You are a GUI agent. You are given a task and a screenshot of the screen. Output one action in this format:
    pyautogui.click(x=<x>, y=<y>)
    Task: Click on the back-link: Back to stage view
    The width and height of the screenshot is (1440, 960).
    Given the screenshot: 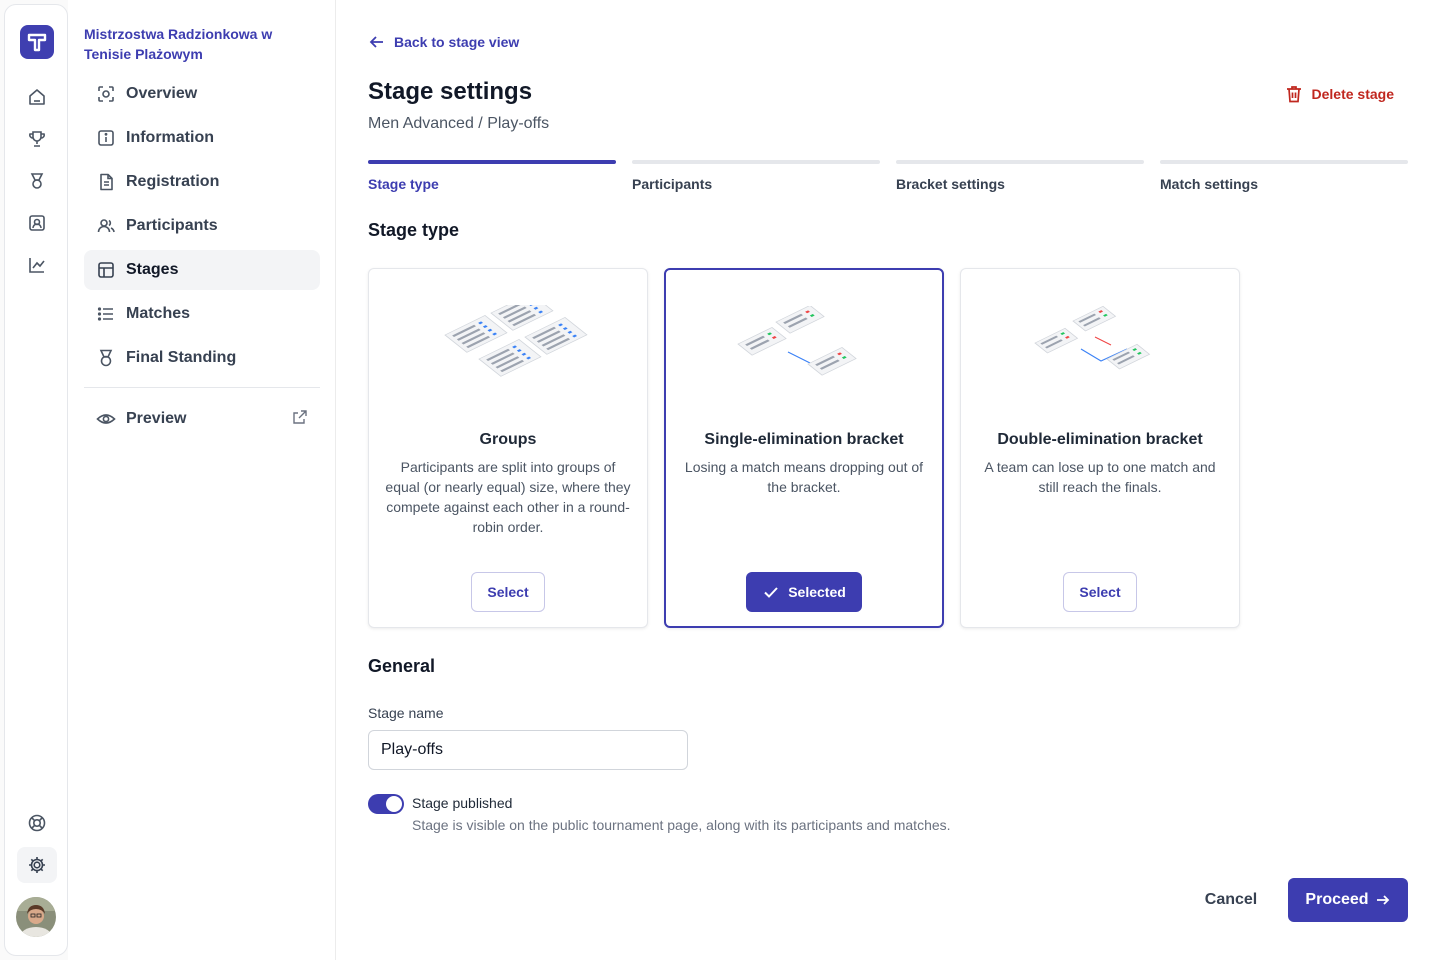 What is the action you would take?
    pyautogui.click(x=443, y=42)
    